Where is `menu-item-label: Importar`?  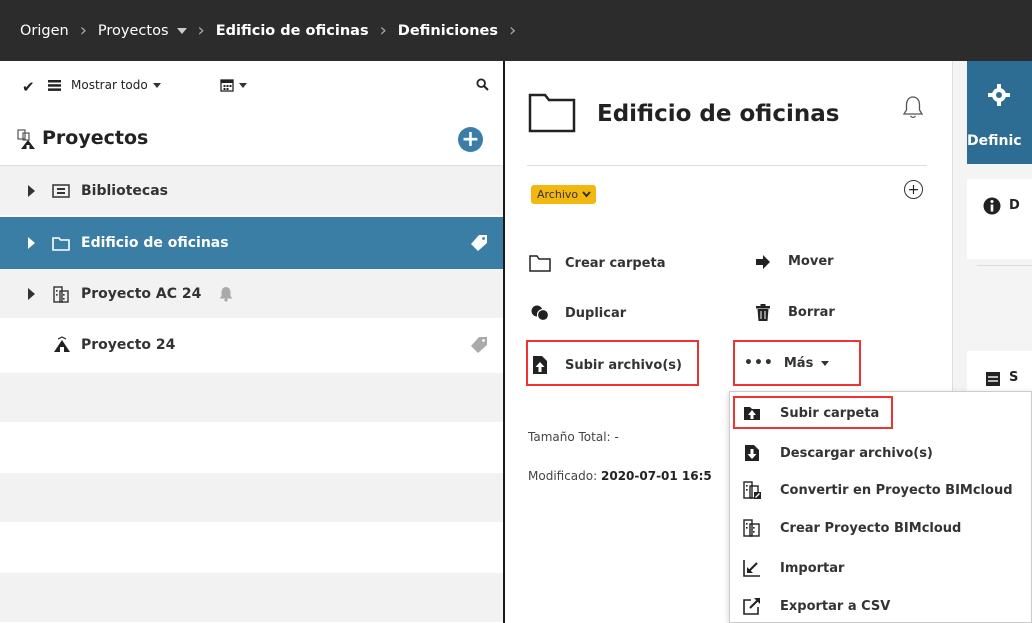
menu-item-label: Importar is located at coordinates (812, 568).